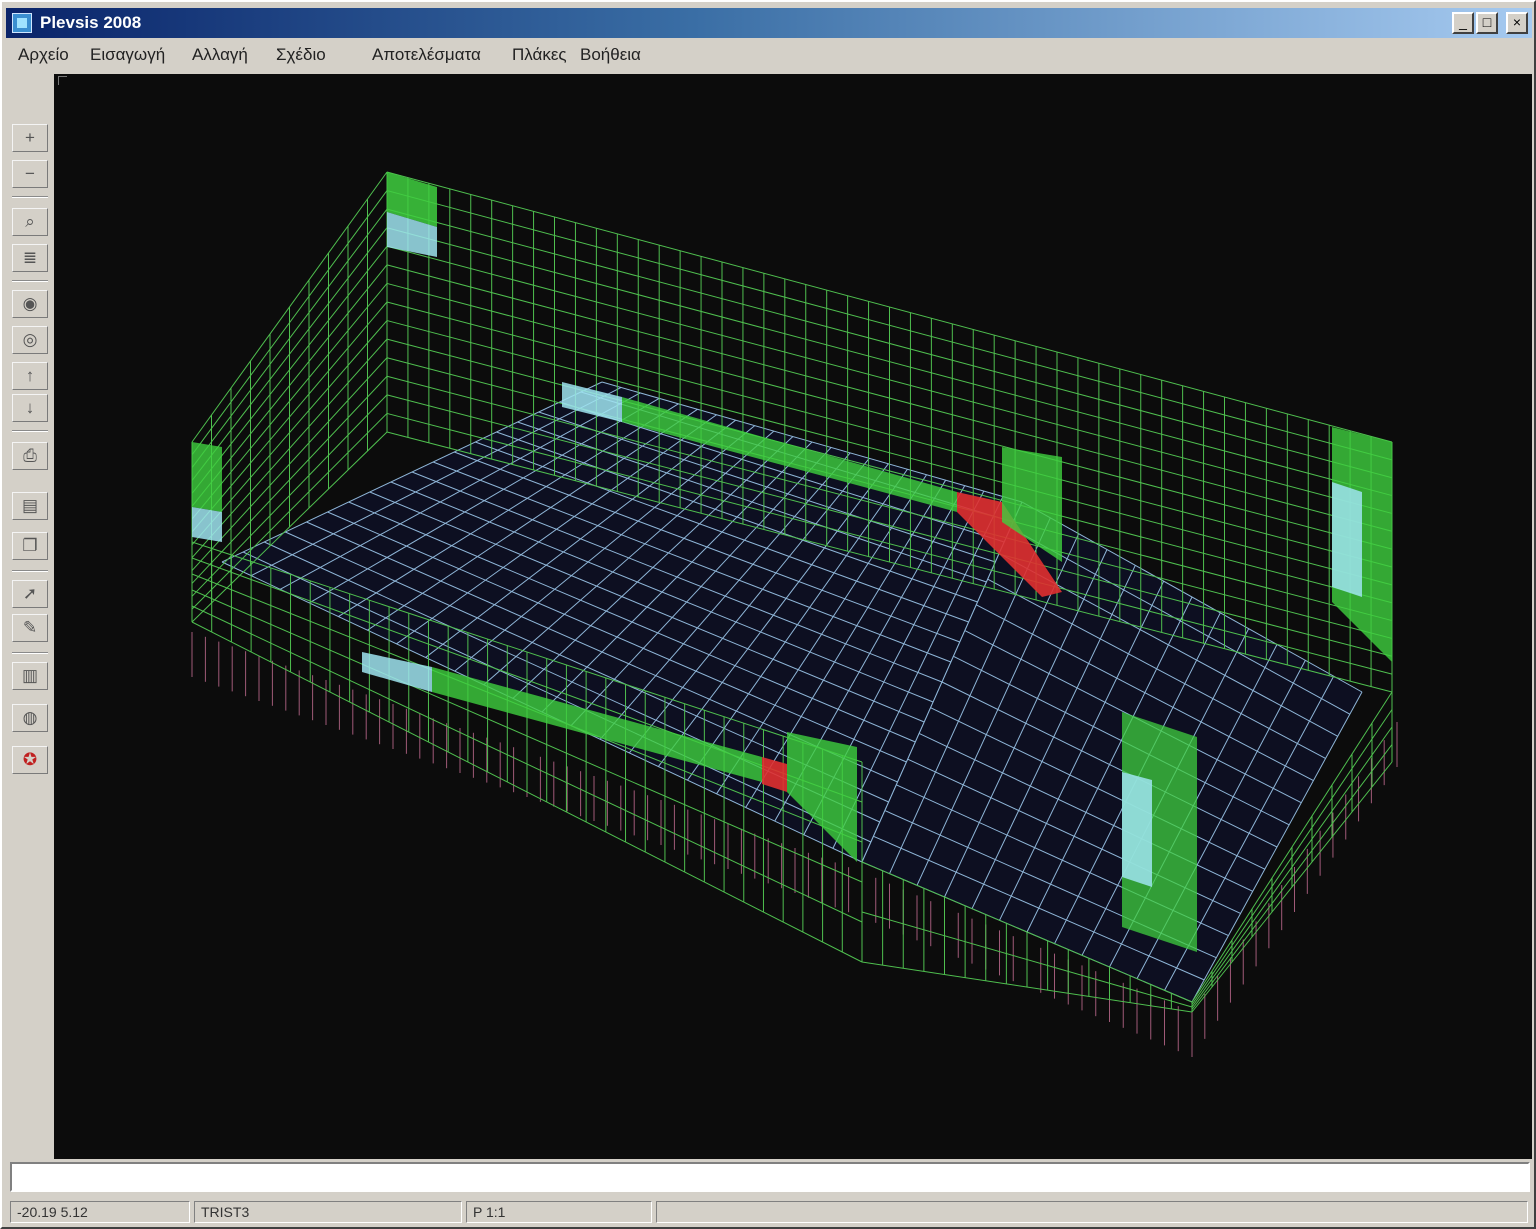 This screenshot has width=1536, height=1229. I want to click on save-button: ▤, so click(30, 506).